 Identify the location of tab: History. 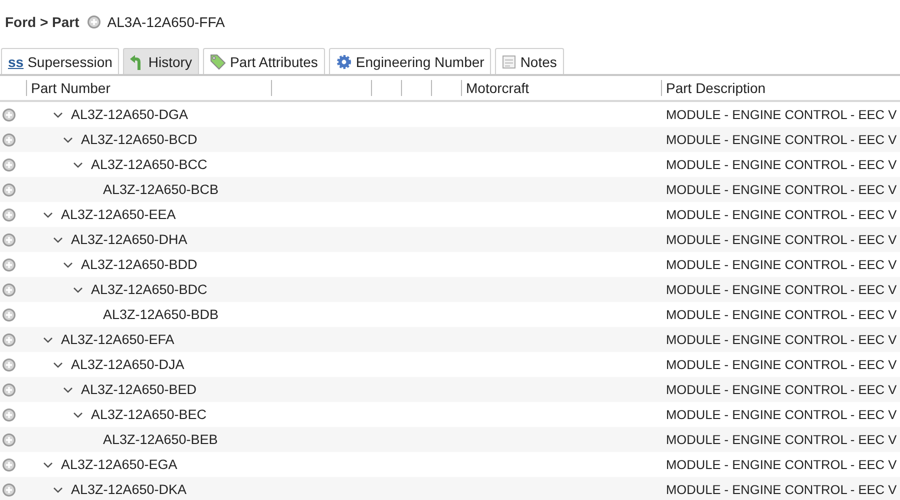
(161, 61).